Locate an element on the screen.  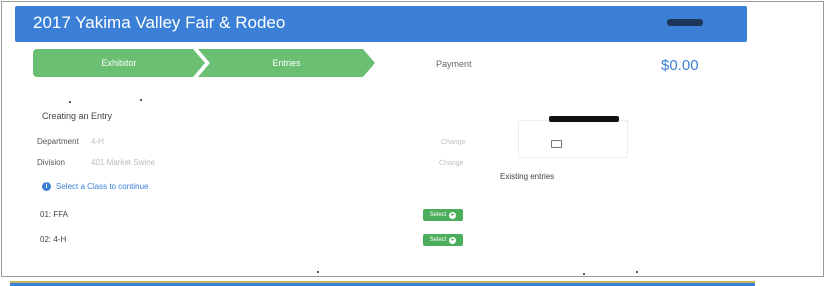
step-entries: Entries is located at coordinates (286, 63).